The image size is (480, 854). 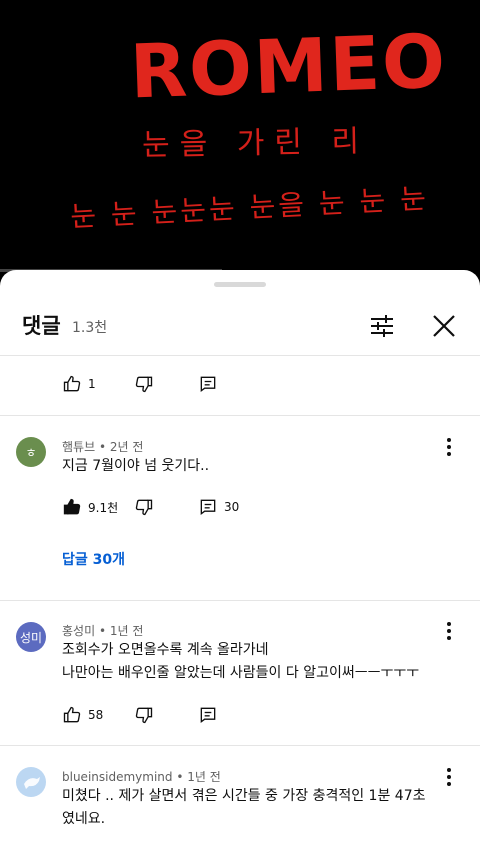 I want to click on comment-meta: 홍성미 • 1년 전, so click(x=102, y=630).